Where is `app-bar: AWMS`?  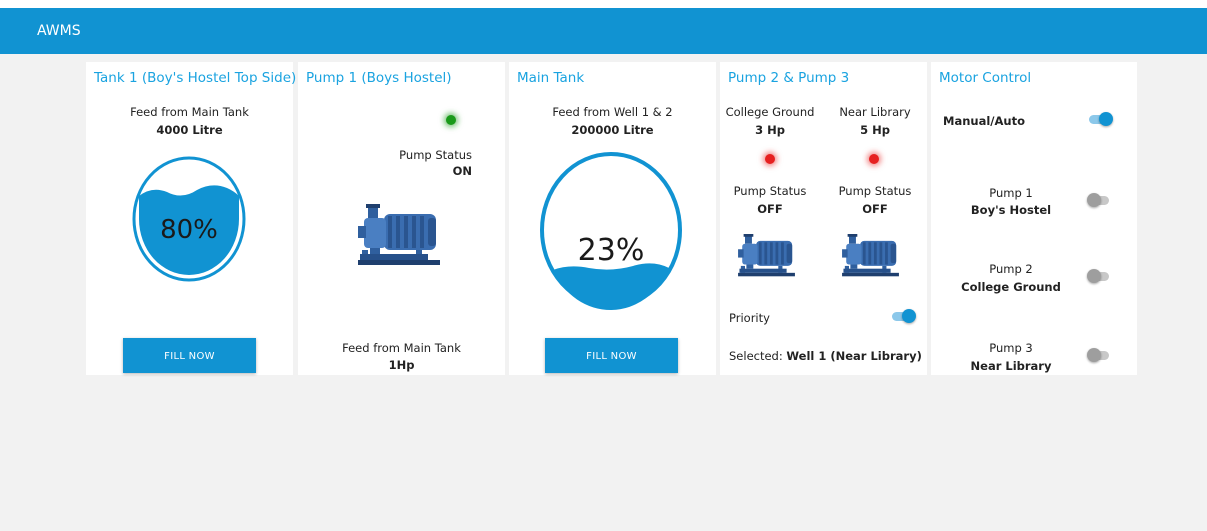 app-bar: AWMS is located at coordinates (603, 31).